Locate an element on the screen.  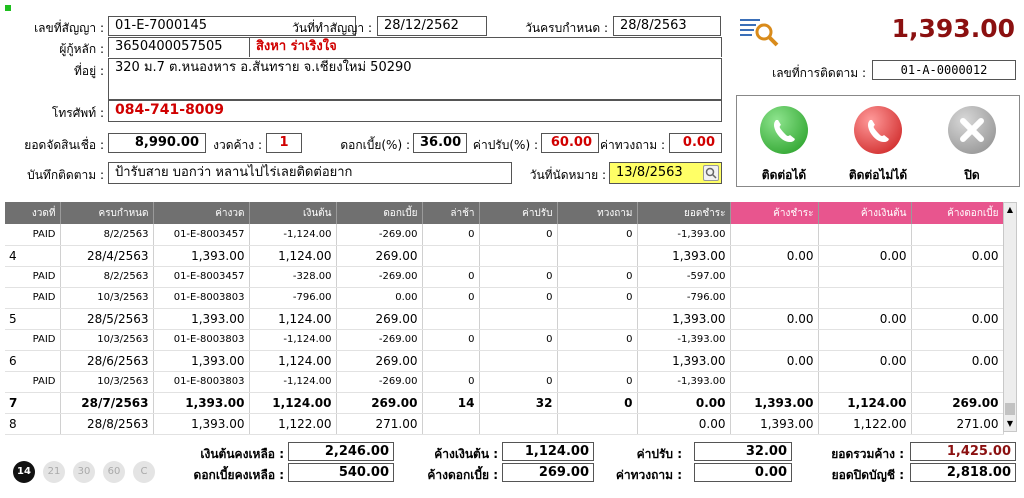
close-button: ปิด is located at coordinates (972, 141).